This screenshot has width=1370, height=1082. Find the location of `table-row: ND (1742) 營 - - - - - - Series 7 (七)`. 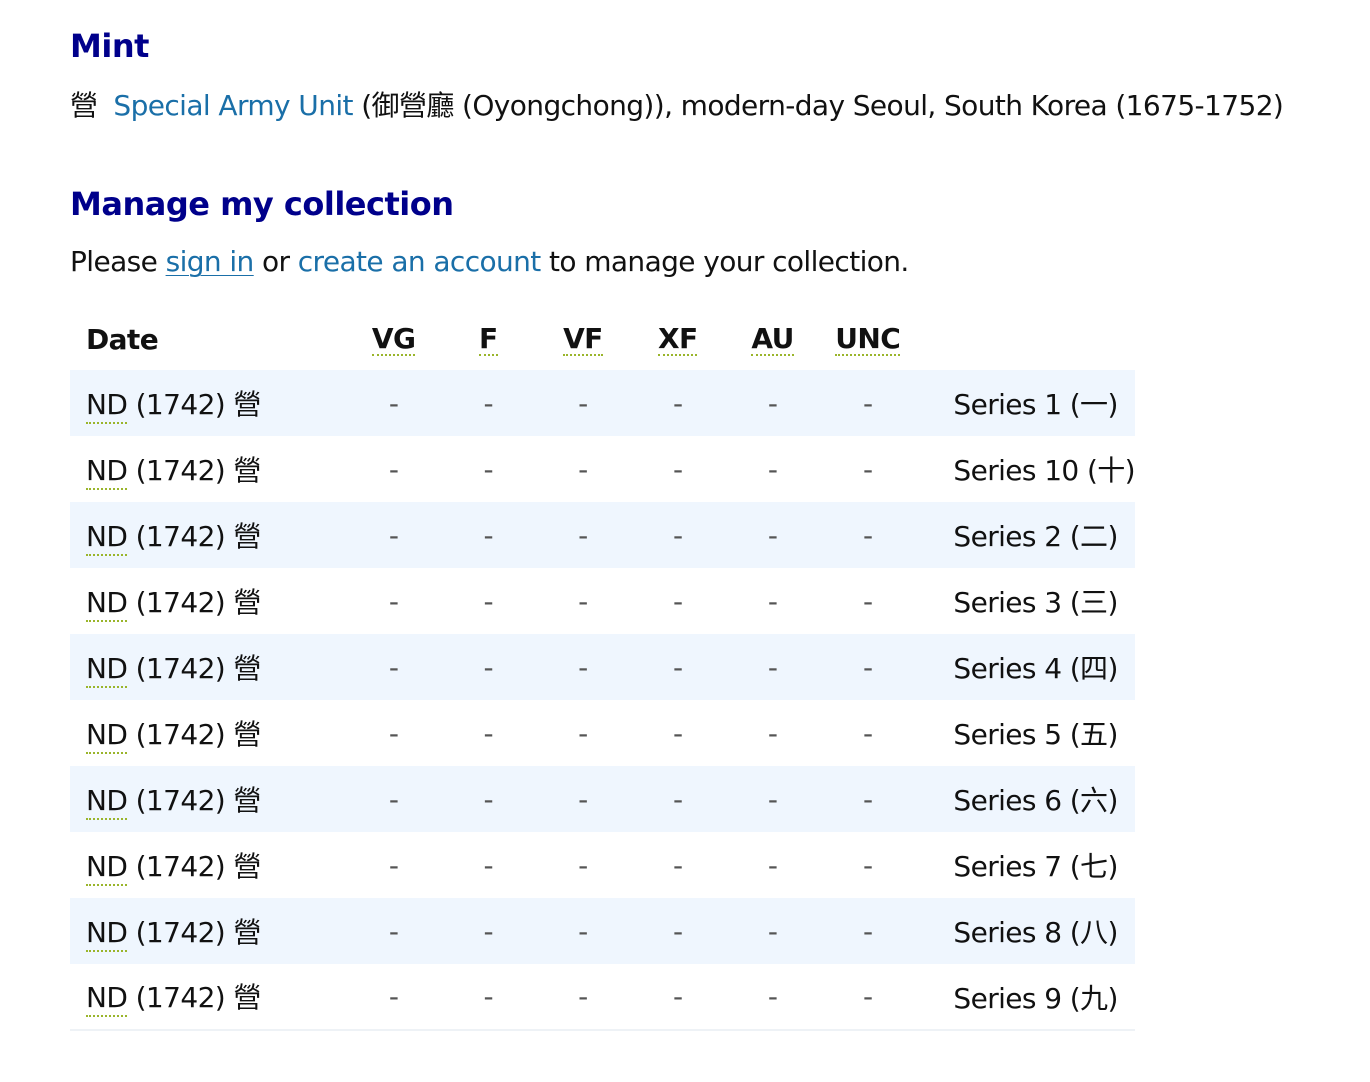

table-row: ND (1742) 營 - - - - - - Series 7 (七) is located at coordinates (602, 865).